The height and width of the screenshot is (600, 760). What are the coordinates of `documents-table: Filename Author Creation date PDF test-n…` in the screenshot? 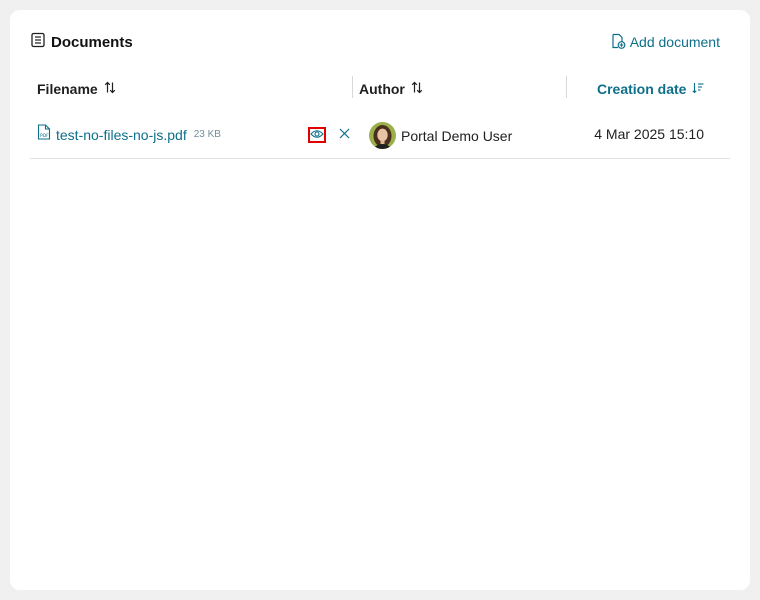 It's located at (380, 116).